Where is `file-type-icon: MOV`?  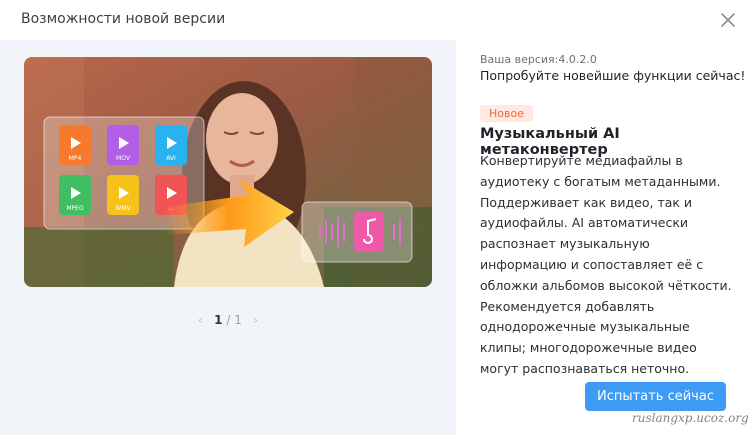
file-type-icon: MOV is located at coordinates (123, 145).